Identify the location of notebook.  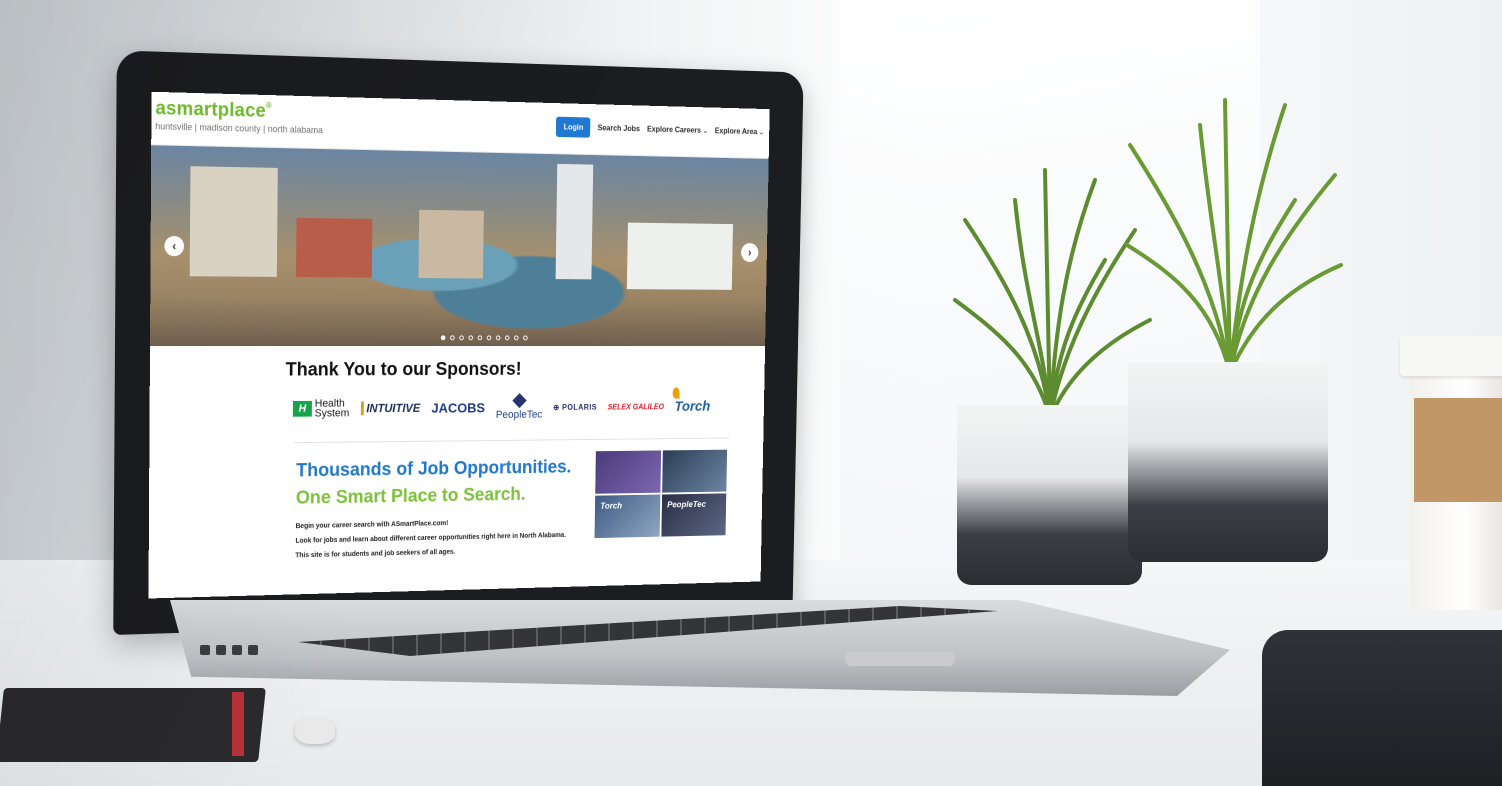
(133, 725).